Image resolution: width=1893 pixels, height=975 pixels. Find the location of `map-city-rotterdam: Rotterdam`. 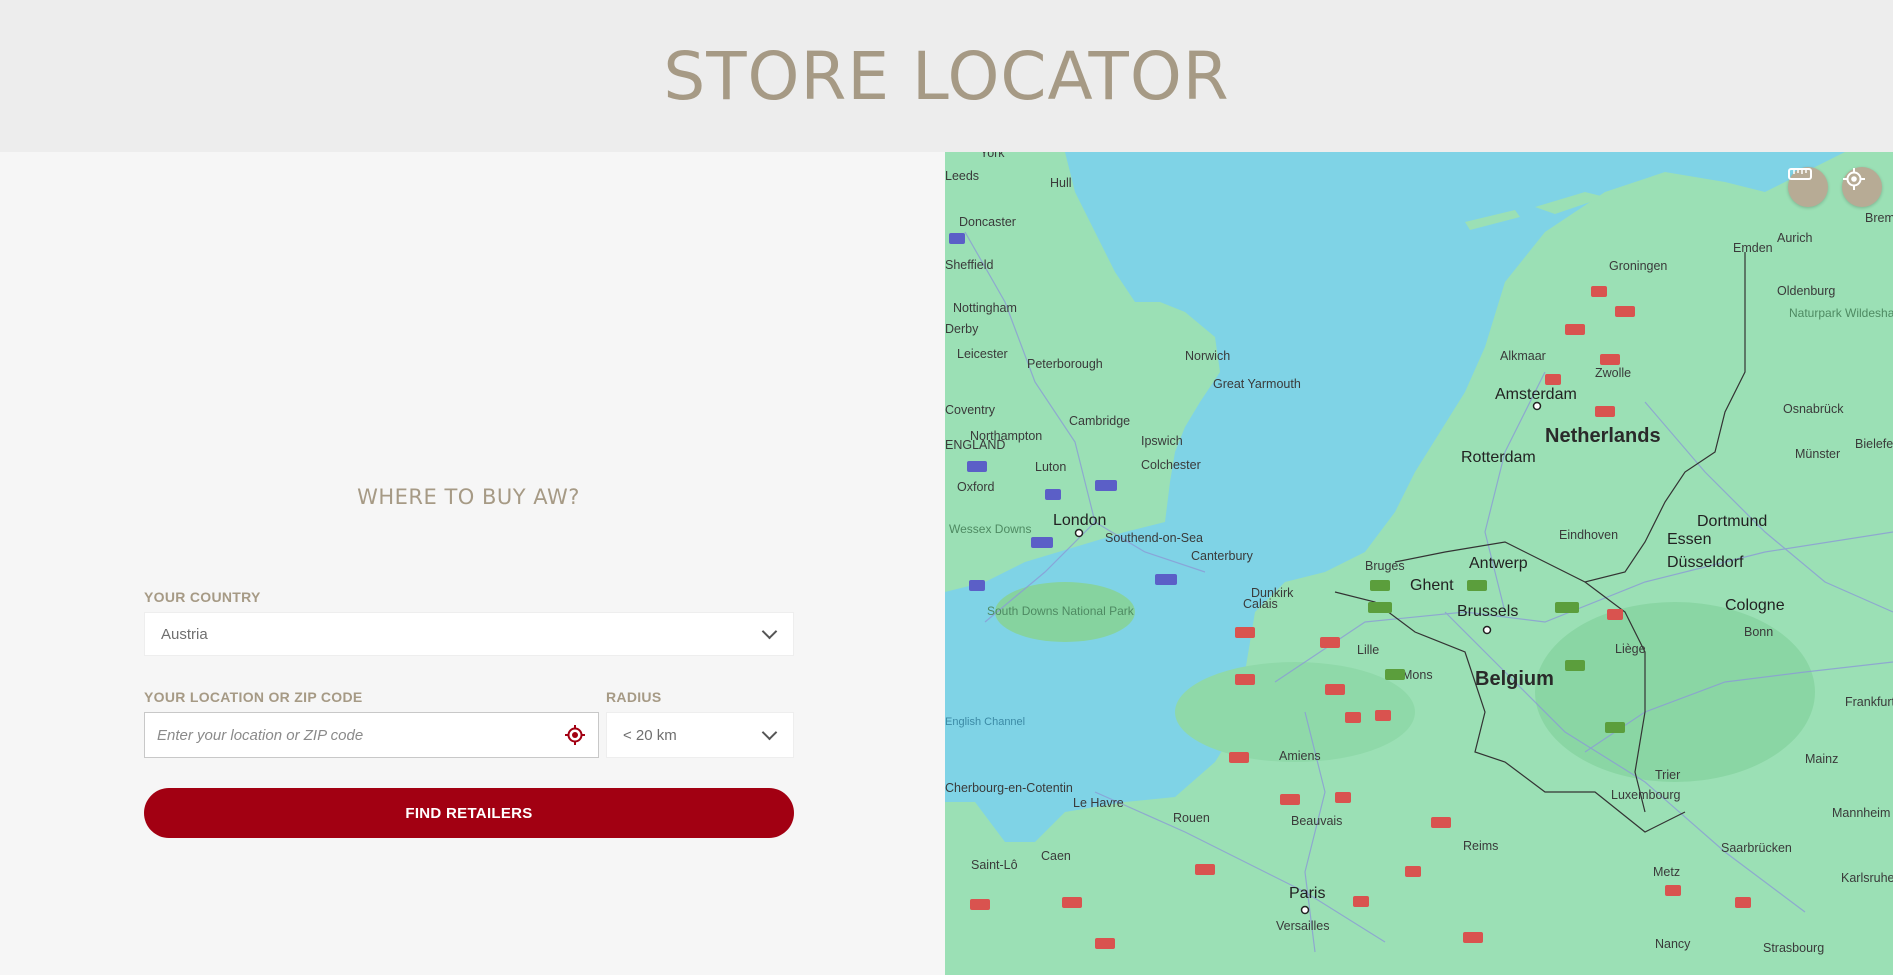

map-city-rotterdam: Rotterdam is located at coordinates (1498, 457).